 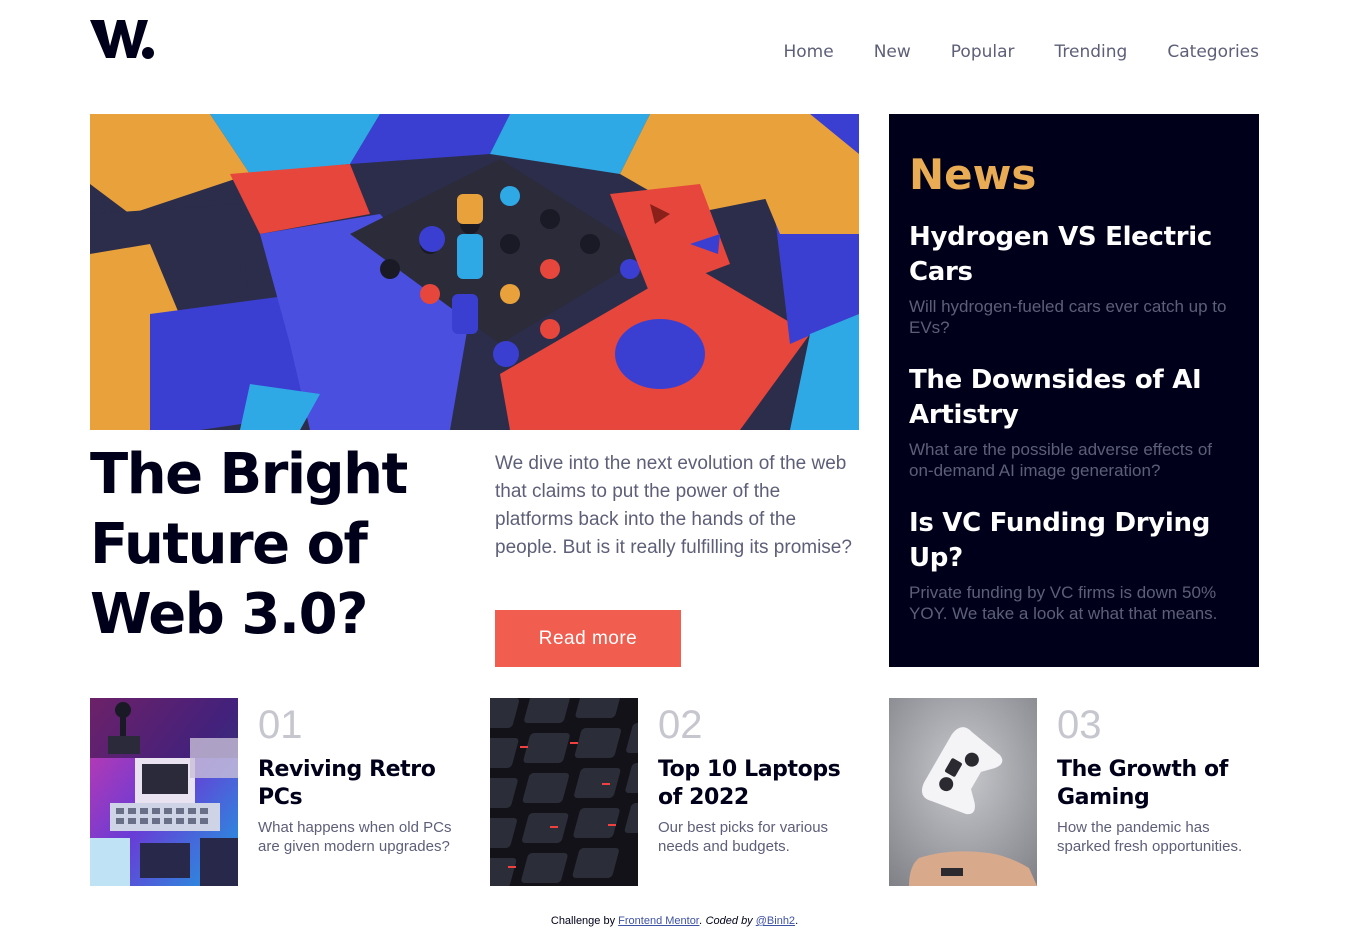 I want to click on author-link: @Binh2, so click(x=775, y=921).